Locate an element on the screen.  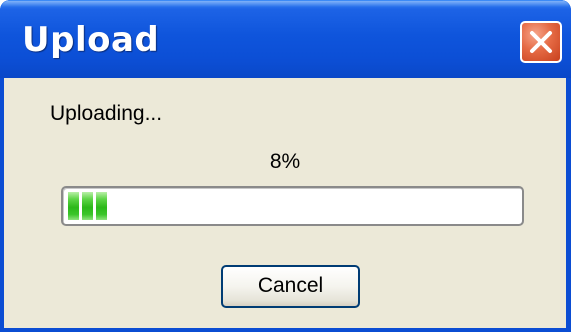
window-frame-bottom is located at coordinates (285, 330).